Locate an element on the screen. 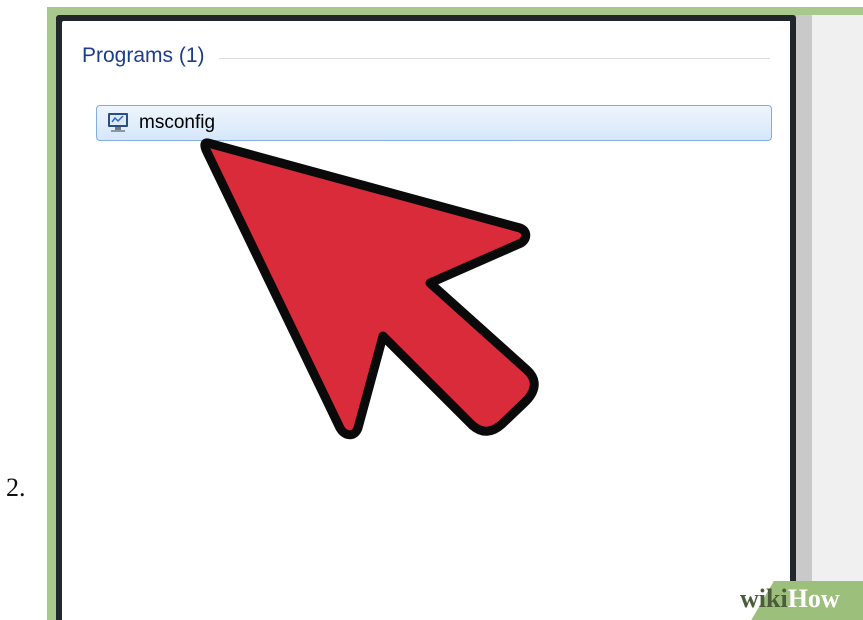 The width and height of the screenshot is (863, 620). group-divider is located at coordinates (494, 58).